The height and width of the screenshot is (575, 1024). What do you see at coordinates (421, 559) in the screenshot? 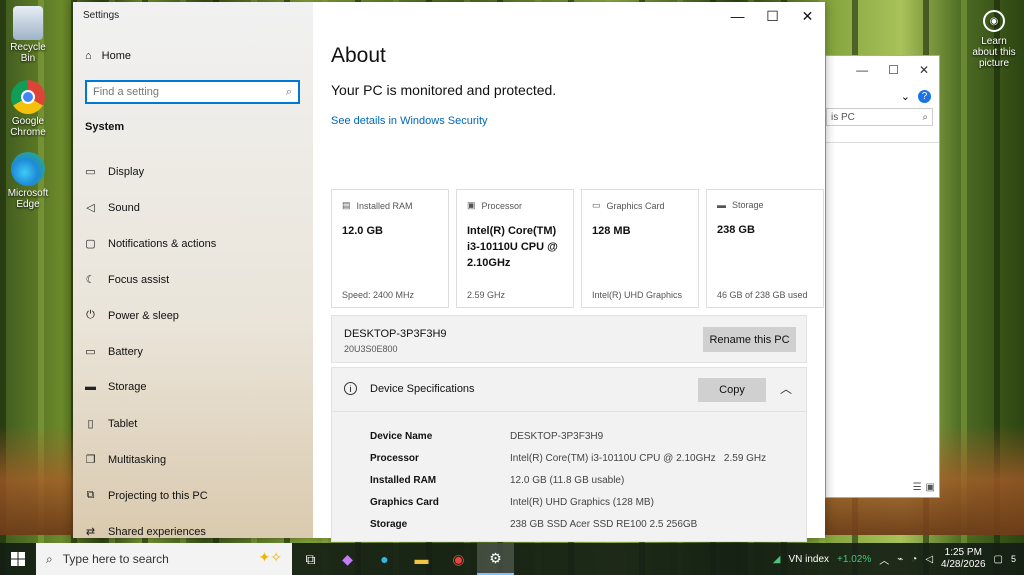
I see `file-explorer-icon: ▬` at bounding box center [421, 559].